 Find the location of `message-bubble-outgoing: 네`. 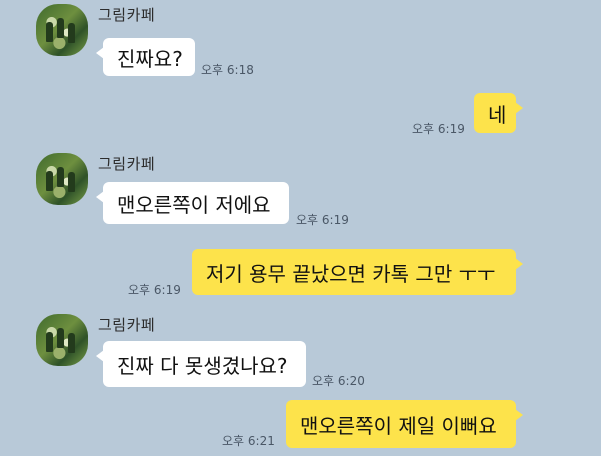

message-bubble-outgoing: 네 is located at coordinates (498, 113).